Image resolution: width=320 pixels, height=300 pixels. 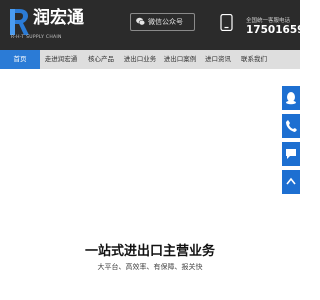 I want to click on hotline-number: 17501659606, so click(x=283, y=30).